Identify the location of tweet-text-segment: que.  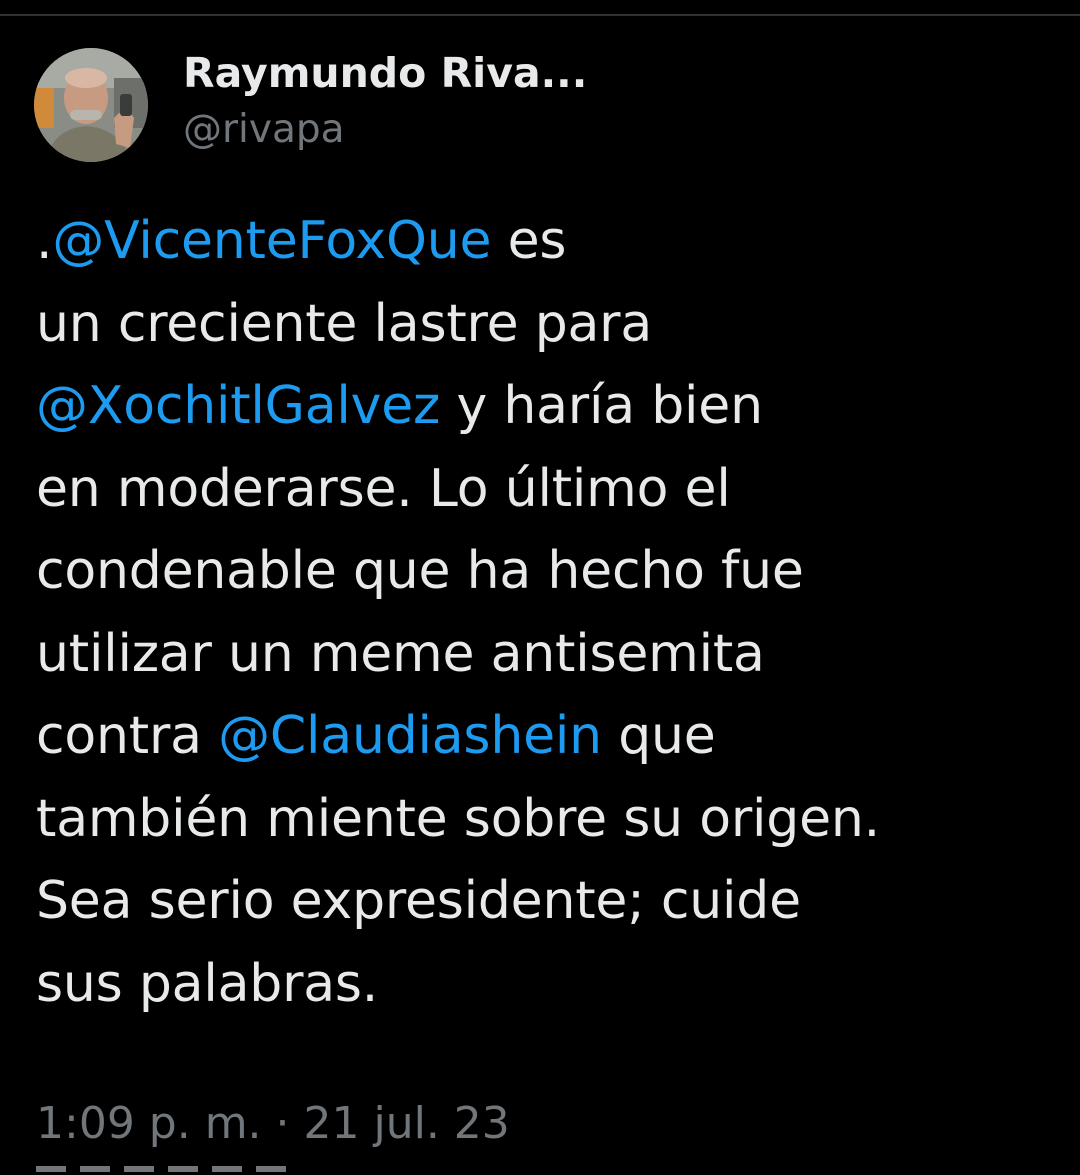
(658, 736).